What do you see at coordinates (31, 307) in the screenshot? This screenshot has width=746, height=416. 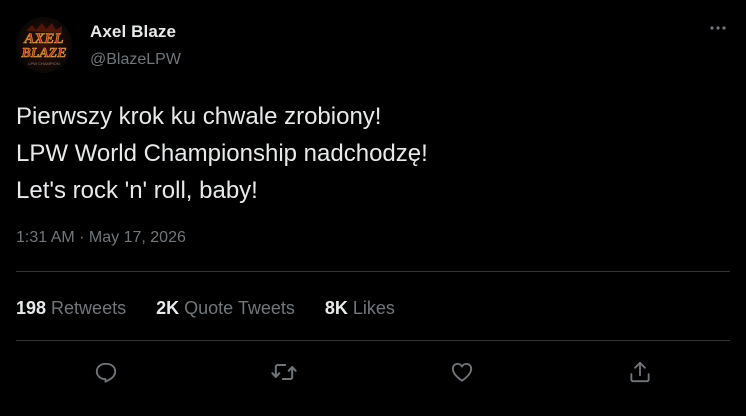 I see `retweets-count: 198` at bounding box center [31, 307].